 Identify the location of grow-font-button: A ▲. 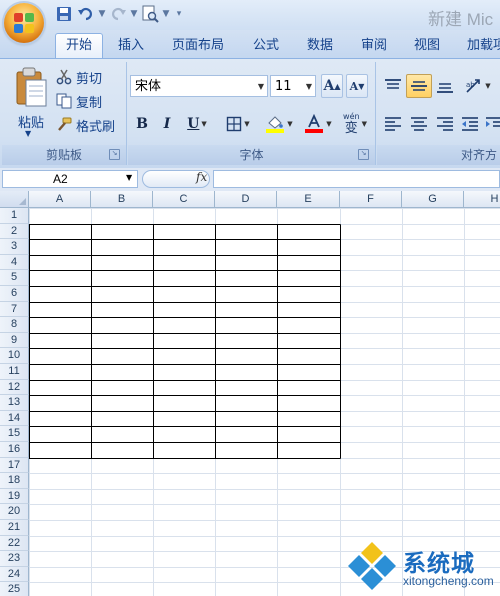
(332, 86).